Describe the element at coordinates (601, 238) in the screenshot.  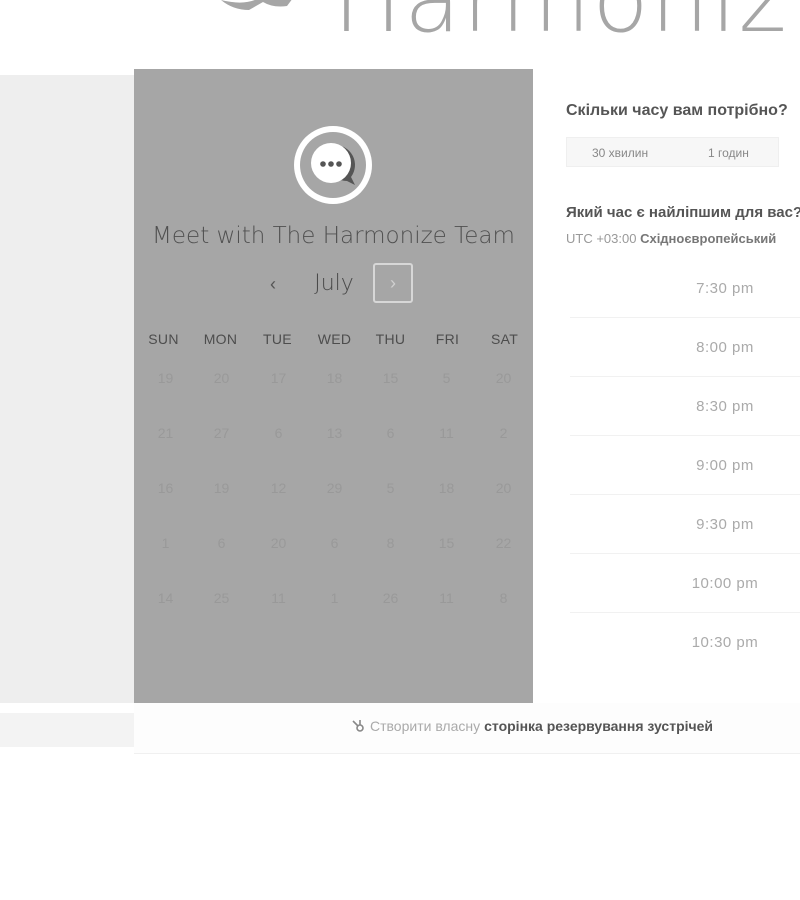
I see `timezone-offset: UTC +03:00` at that location.